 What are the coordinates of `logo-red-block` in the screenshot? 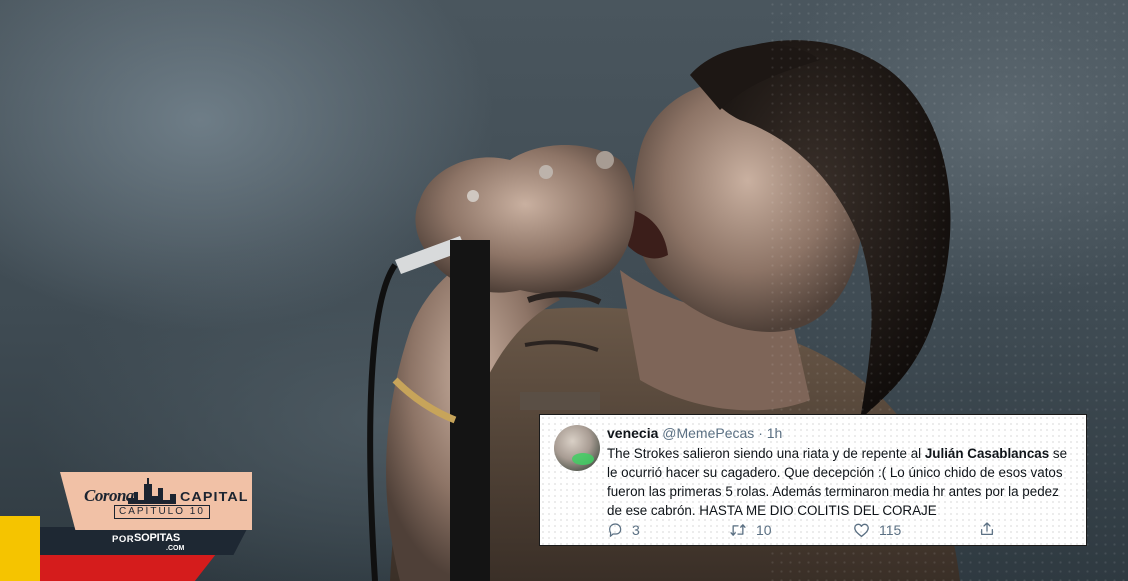 It's located at (128, 567).